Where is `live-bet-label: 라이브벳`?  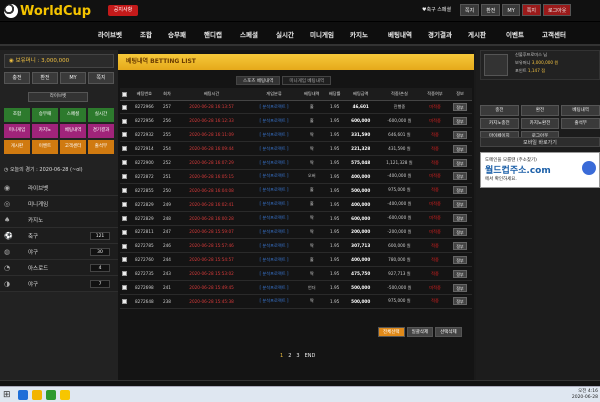 live-bet-label: 라이브벳 is located at coordinates (58, 97).